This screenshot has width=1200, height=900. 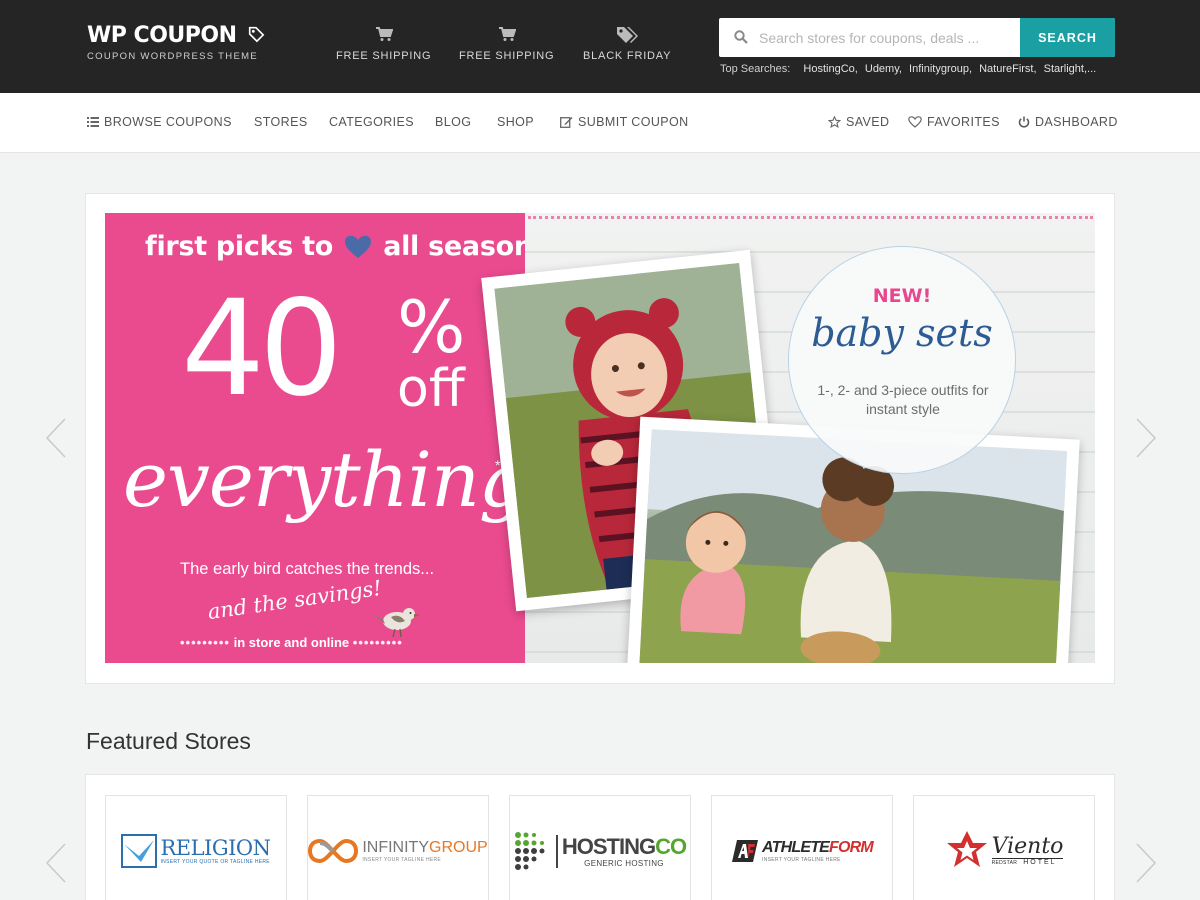 I want to click on nav-label: SAVED, so click(x=868, y=122).